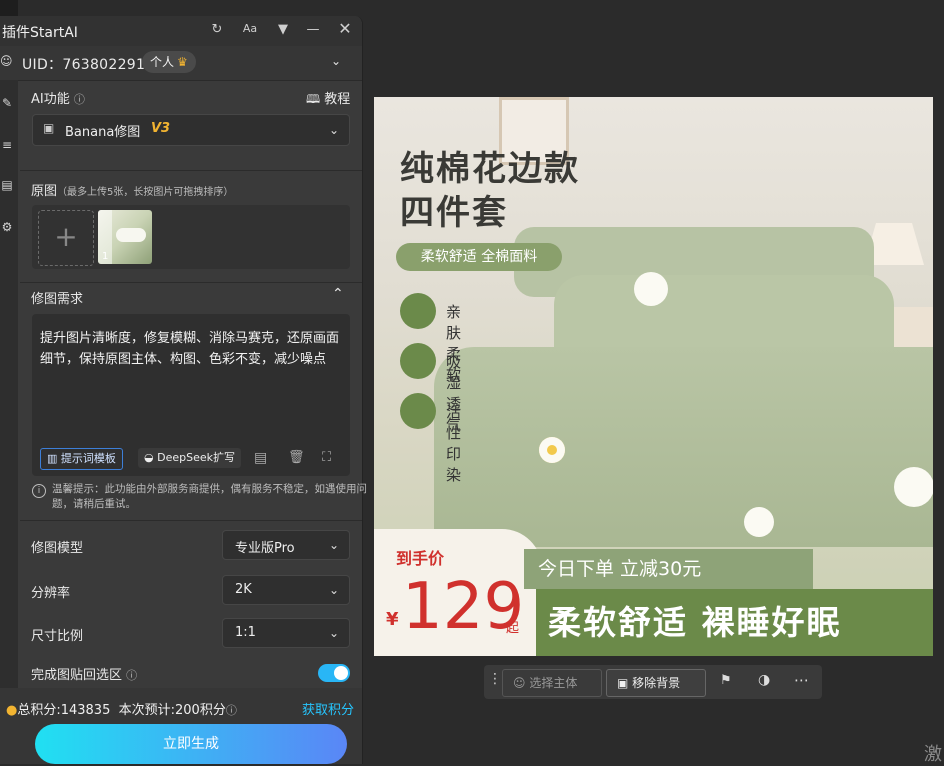 The width and height of the screenshot is (944, 766). I want to click on version-badge: V3, so click(161, 128).